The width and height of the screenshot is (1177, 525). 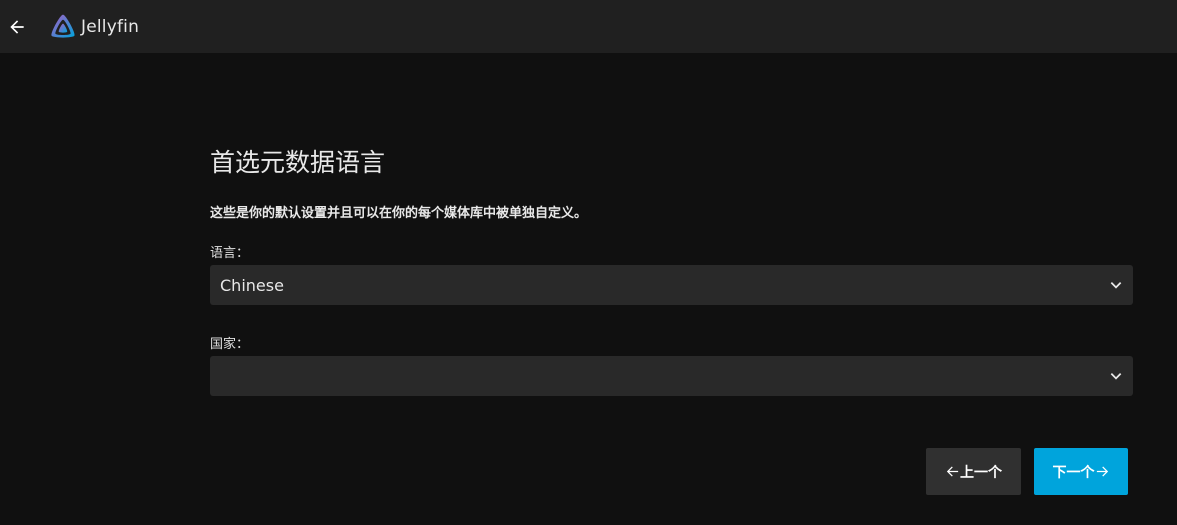 What do you see at coordinates (110, 26) in the screenshot?
I see `app-name: Jellyfin` at bounding box center [110, 26].